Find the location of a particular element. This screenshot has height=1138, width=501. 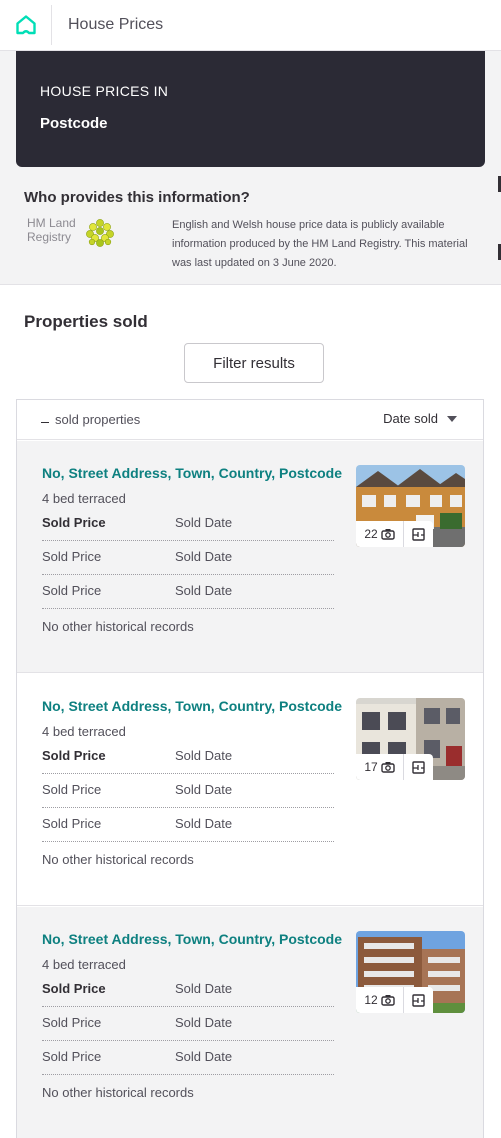

land-registry-logo: HM Land Registry is located at coordinates (73, 232).